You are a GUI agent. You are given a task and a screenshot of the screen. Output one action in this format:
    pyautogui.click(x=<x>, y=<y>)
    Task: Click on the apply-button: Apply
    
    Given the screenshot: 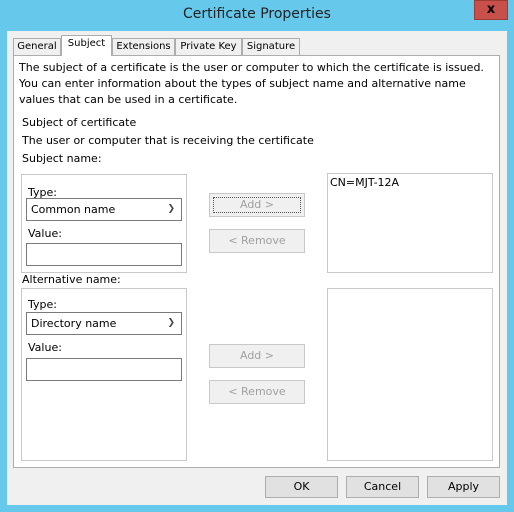 What is the action you would take?
    pyautogui.click(x=463, y=487)
    